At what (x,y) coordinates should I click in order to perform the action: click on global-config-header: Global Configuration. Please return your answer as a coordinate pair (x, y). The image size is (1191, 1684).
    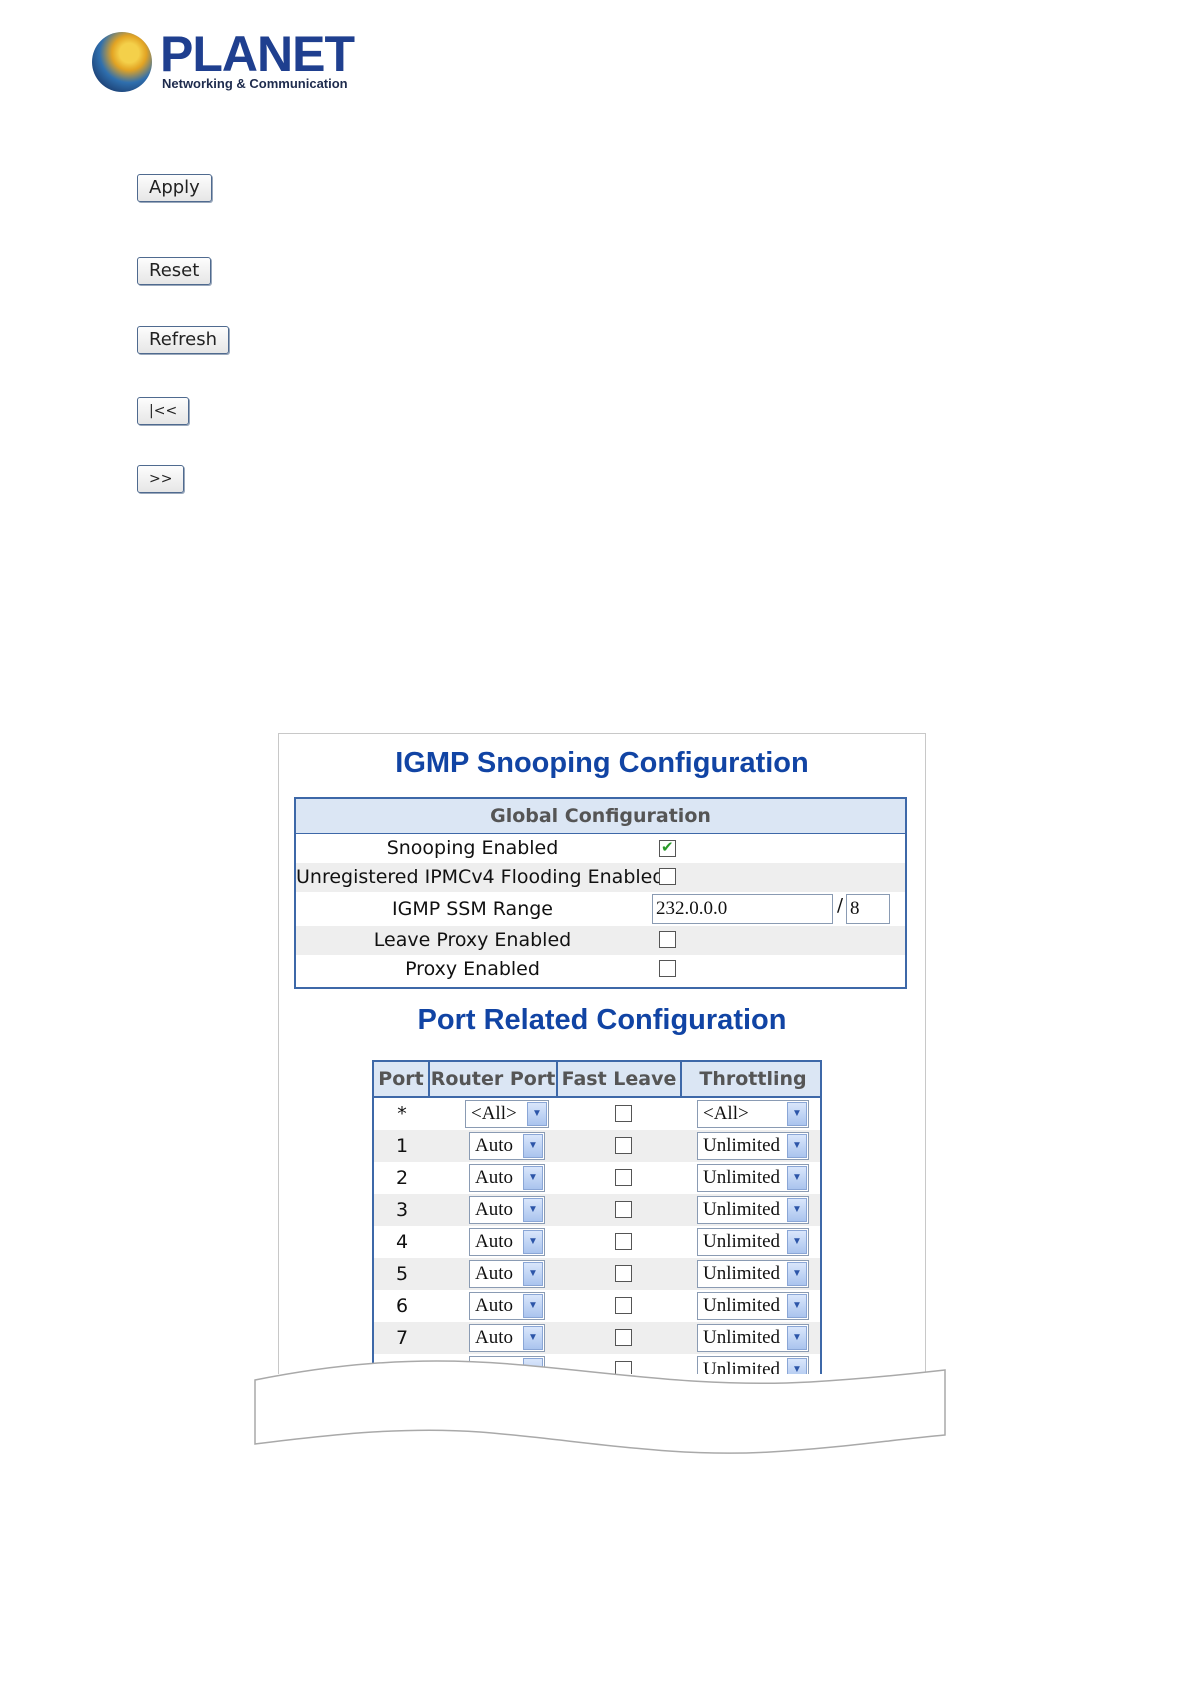
    Looking at the image, I should click on (600, 816).